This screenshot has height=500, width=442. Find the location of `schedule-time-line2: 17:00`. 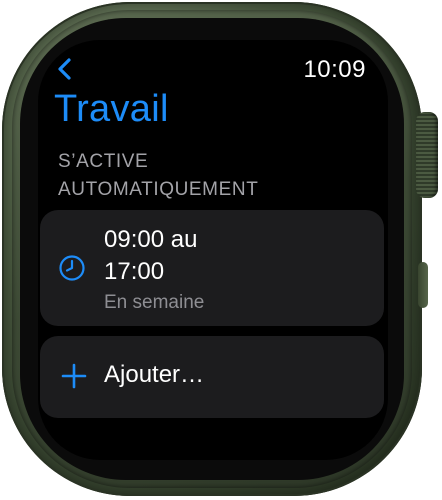

schedule-time-line2: 17:00 is located at coordinates (134, 271).